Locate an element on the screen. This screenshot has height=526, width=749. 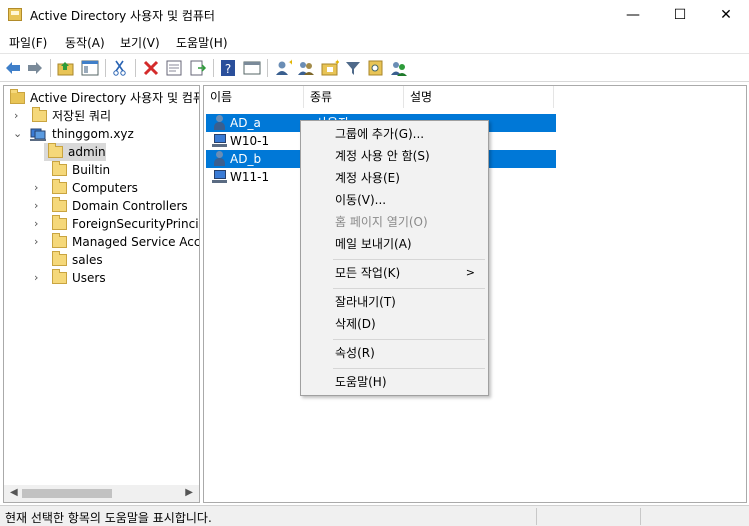
close-button: ✕ is located at coordinates (726, 15).